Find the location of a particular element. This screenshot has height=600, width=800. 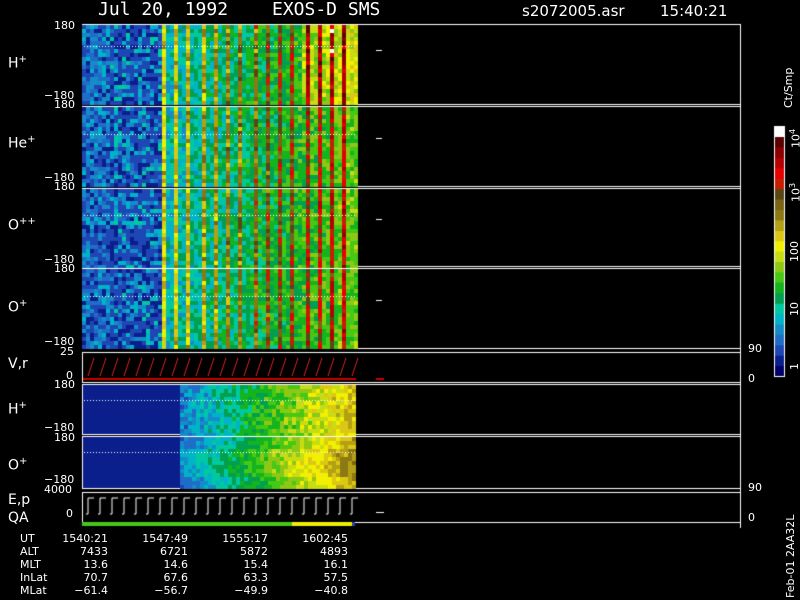

colorbar-tick-1: 1 is located at coordinates (794, 366).